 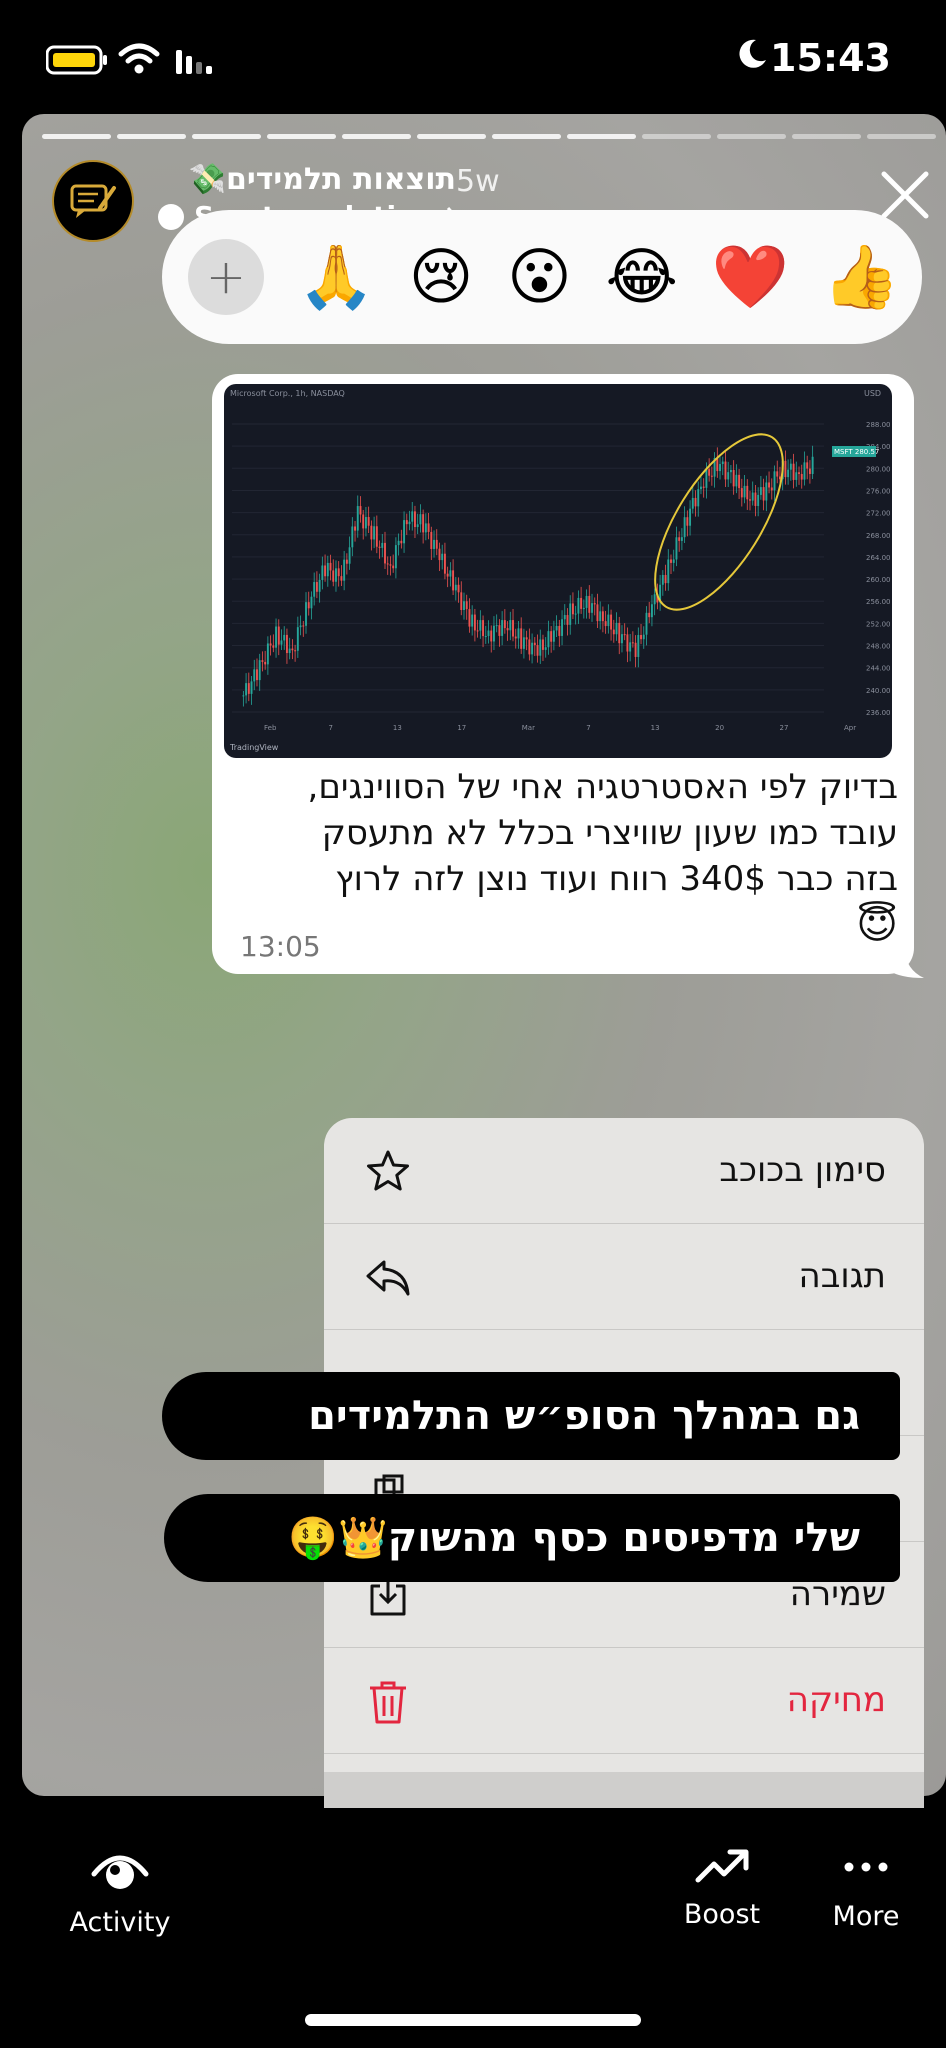 What do you see at coordinates (120, 1893) in the screenshot?
I see `activity-button: Activity` at bounding box center [120, 1893].